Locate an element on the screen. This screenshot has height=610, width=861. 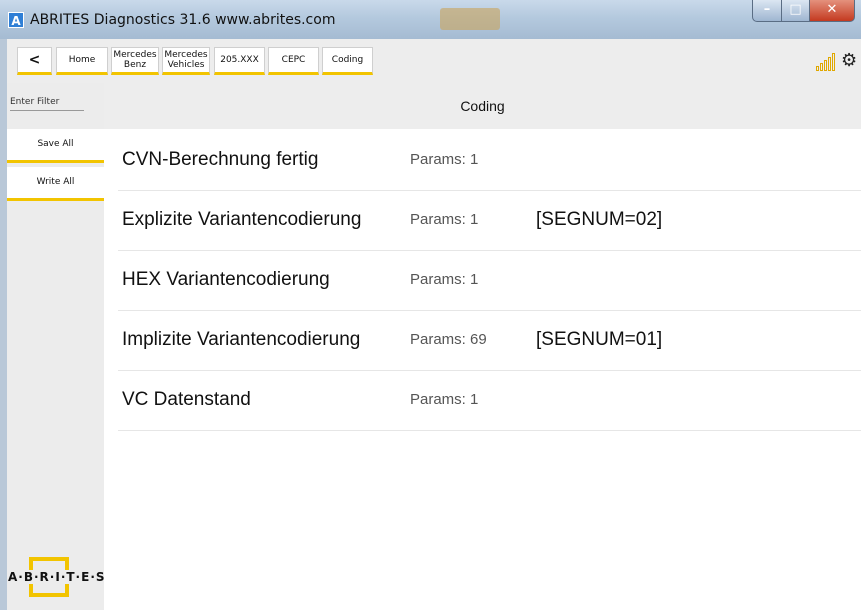
coding-name: VC Datenstand is located at coordinates (186, 399).